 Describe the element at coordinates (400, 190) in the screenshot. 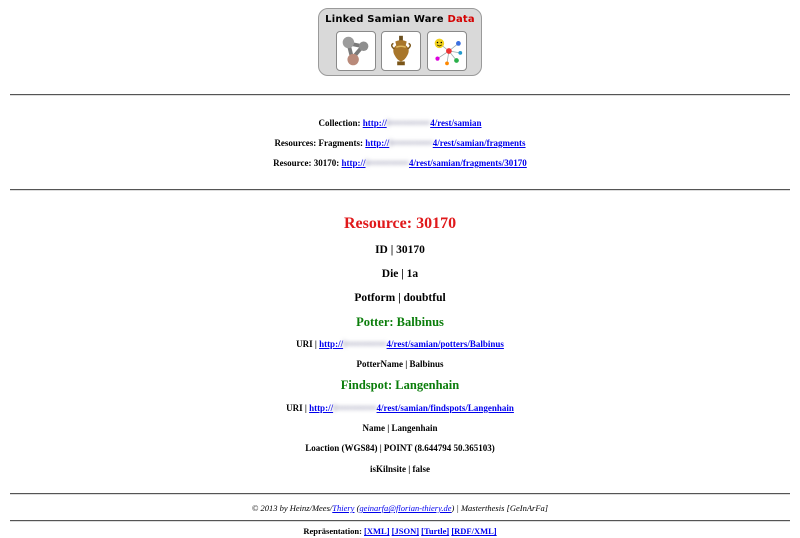

I see `middle-divider` at that location.